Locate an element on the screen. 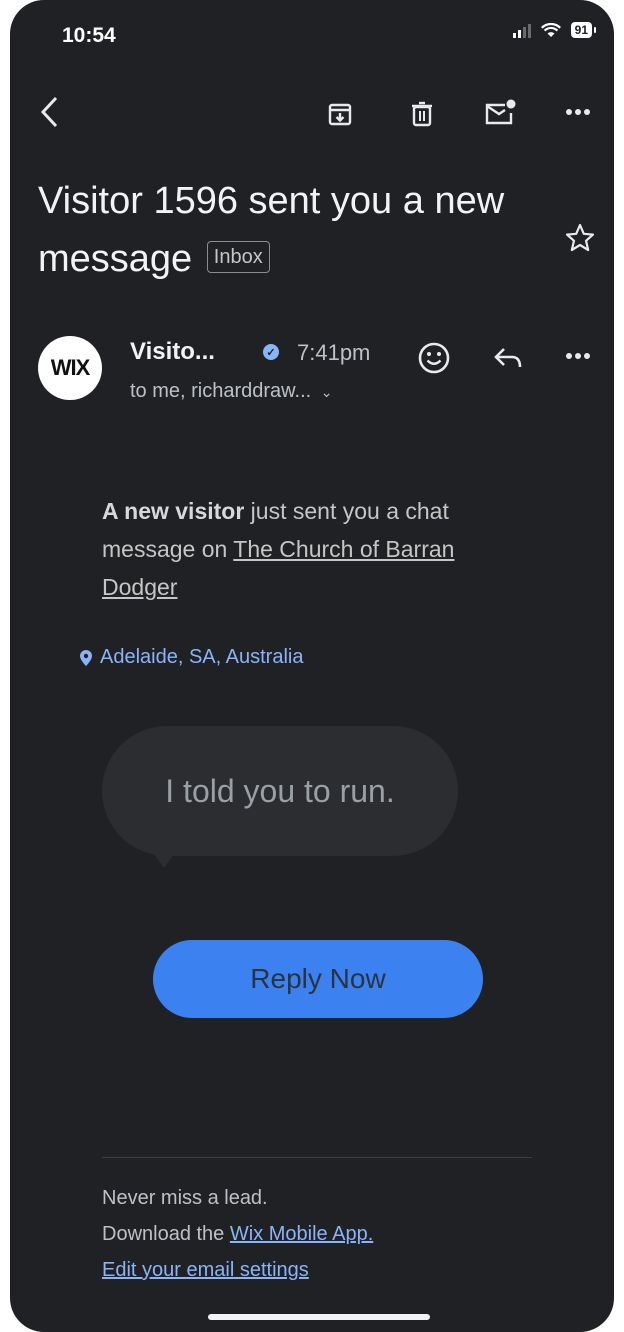 The height and width of the screenshot is (1332, 624). visitor-location: Adelaide, SA, Australia is located at coordinates (191, 657).